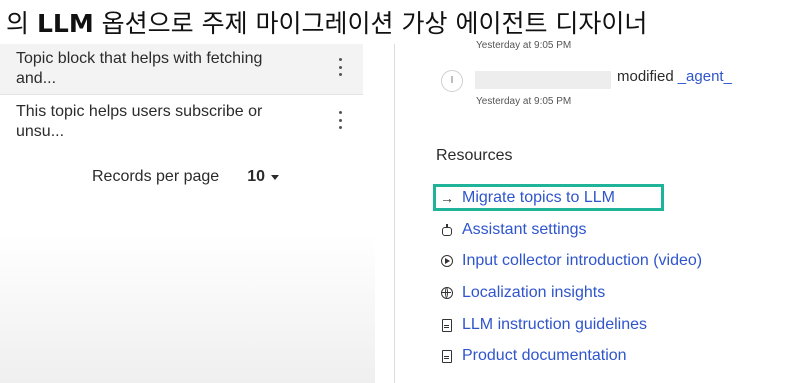 Image resolution: width=798 pixels, height=383 pixels. Describe the element at coordinates (21, 23) in the screenshot. I see `caption-prefix: 의` at that location.